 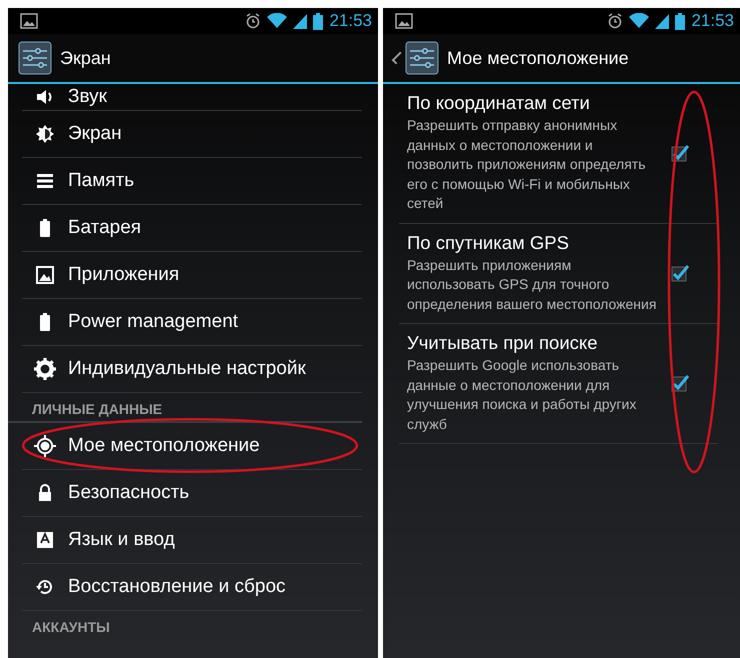 I want to click on settings-item: Экран, so click(x=192, y=134).